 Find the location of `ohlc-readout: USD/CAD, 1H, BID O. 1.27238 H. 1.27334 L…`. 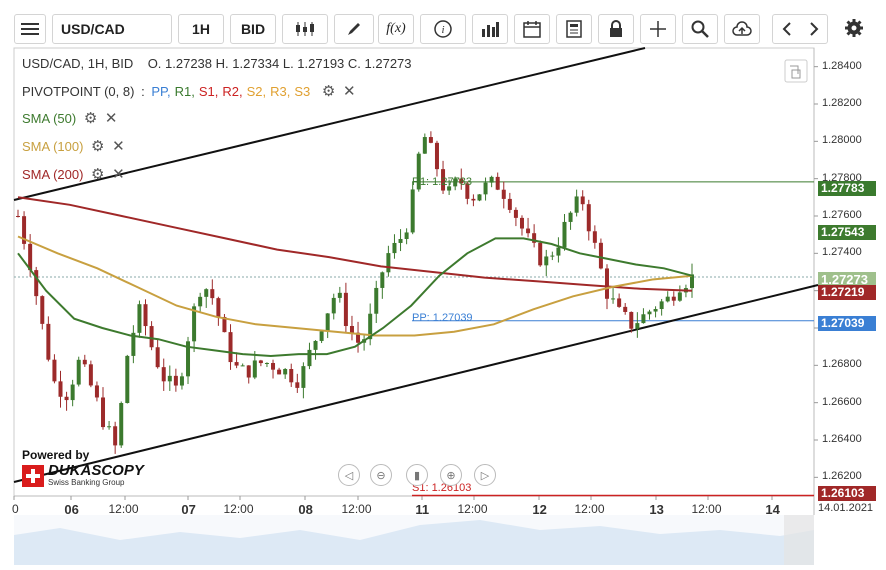

ohlc-readout: USD/CAD, 1H, BID O. 1.27238 H. 1.27334 L… is located at coordinates (217, 63).